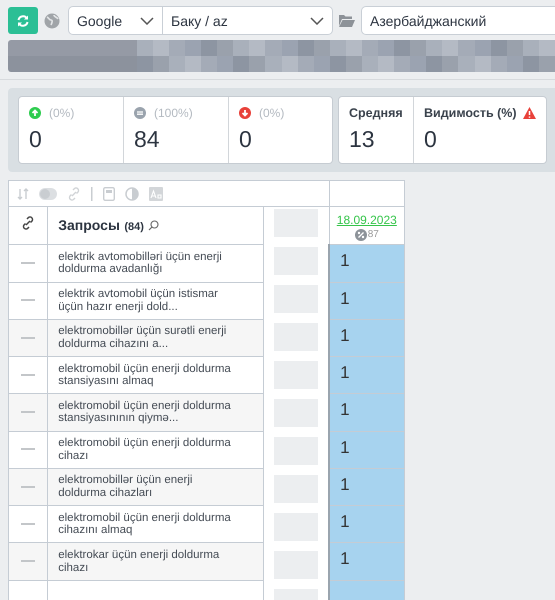 The width and height of the screenshot is (555, 600). What do you see at coordinates (431, 139) in the screenshot?
I see `summary-value: 0` at bounding box center [431, 139].